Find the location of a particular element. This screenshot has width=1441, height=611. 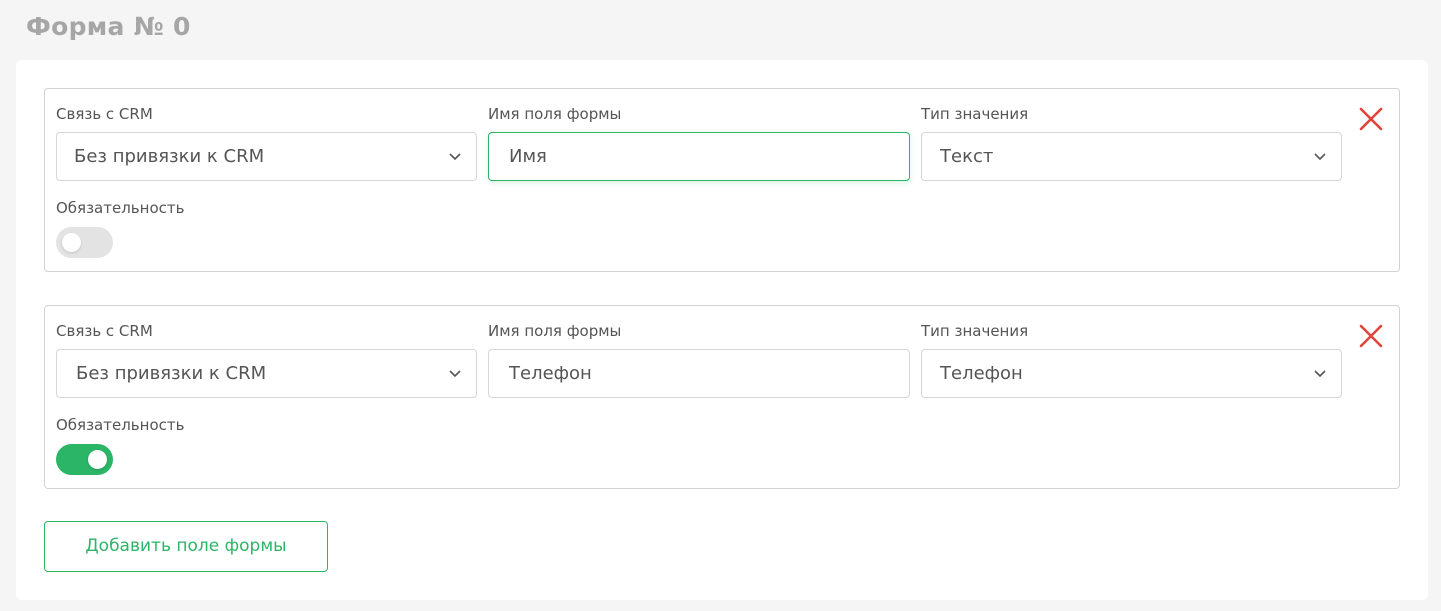

value-type-select-value: Текст is located at coordinates (967, 156).